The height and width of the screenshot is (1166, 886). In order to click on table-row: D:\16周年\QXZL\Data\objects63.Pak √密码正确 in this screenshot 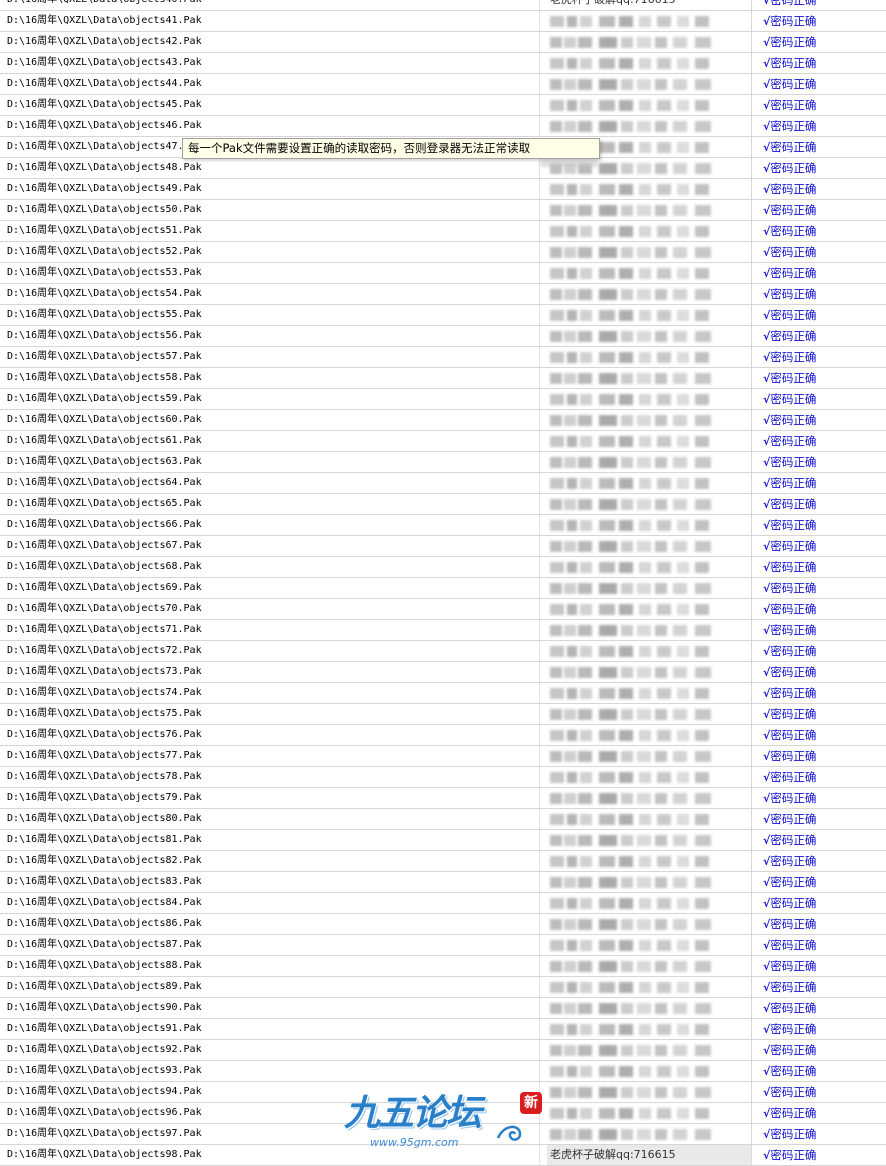, I will do `click(443, 462)`.